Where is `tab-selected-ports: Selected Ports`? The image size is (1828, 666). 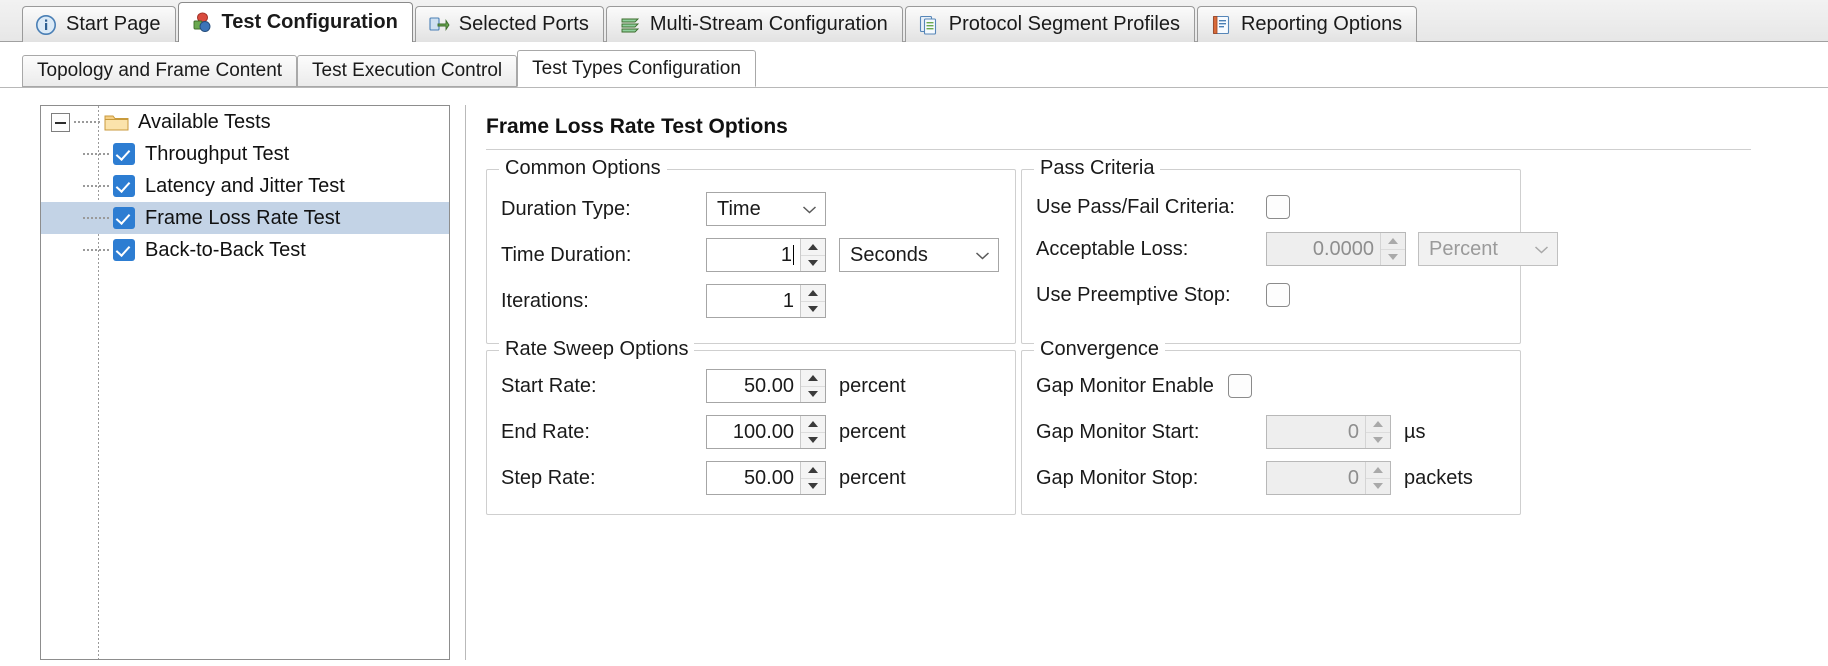
tab-selected-ports: Selected Ports is located at coordinates (509, 24).